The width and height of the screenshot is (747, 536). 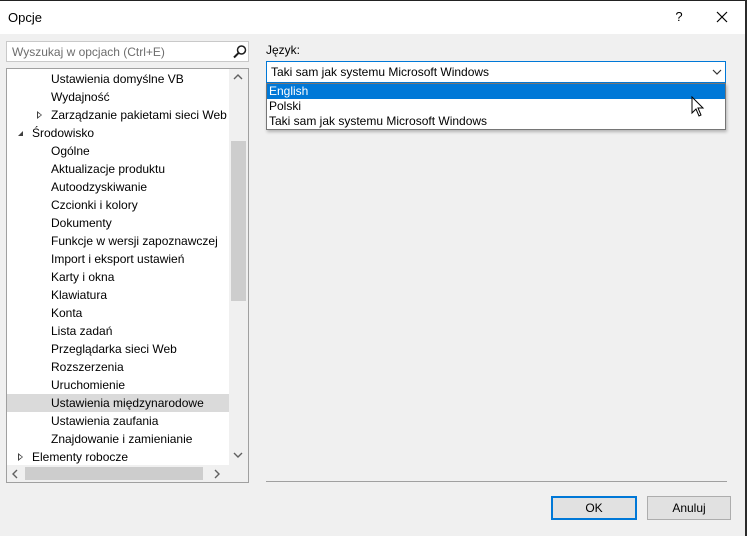 What do you see at coordinates (81, 223) in the screenshot?
I see `tree-item-label: Dokumenty` at bounding box center [81, 223].